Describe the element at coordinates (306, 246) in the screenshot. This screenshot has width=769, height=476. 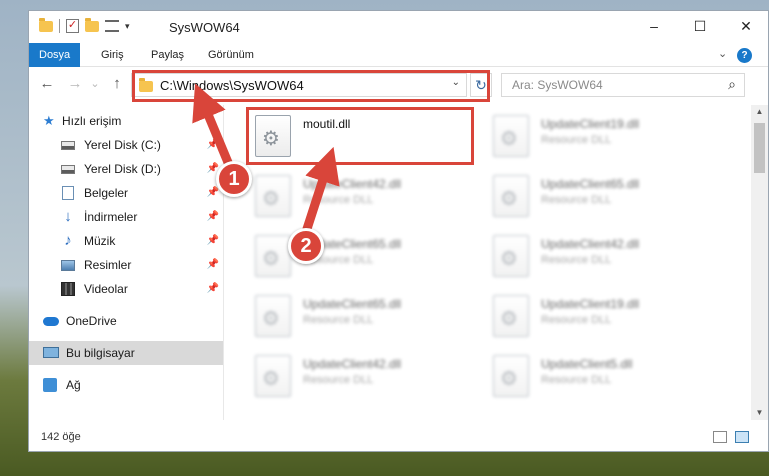
I see `step-badge-2: 2` at that location.